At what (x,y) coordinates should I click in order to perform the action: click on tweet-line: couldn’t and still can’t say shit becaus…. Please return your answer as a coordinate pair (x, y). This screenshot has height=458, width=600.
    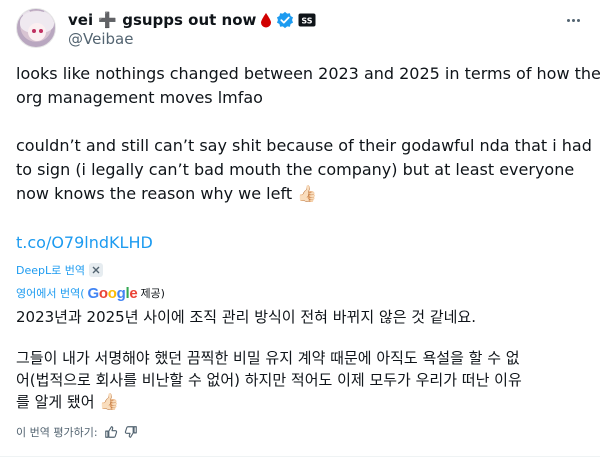
    Looking at the image, I should click on (304, 145).